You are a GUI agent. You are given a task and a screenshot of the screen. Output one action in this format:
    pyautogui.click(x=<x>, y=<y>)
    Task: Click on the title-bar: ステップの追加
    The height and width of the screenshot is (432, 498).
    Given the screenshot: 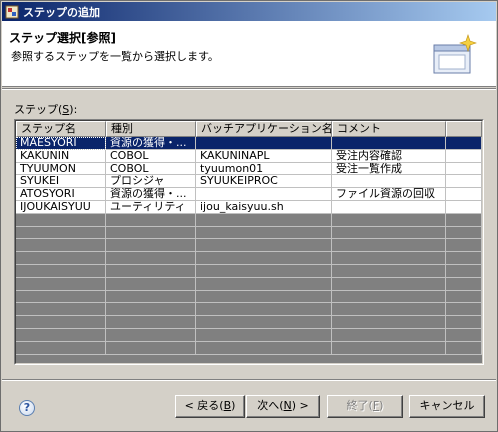 What is the action you would take?
    pyautogui.click(x=249, y=11)
    